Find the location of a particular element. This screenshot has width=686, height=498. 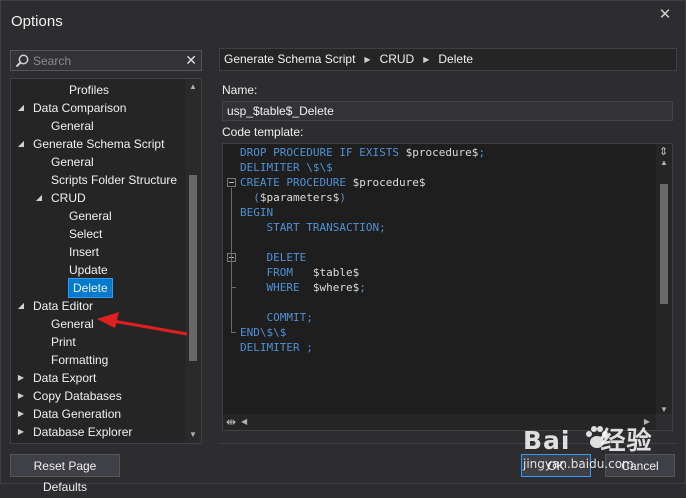

tree-item: ▶ Copy Databases is located at coordinates (70, 396).